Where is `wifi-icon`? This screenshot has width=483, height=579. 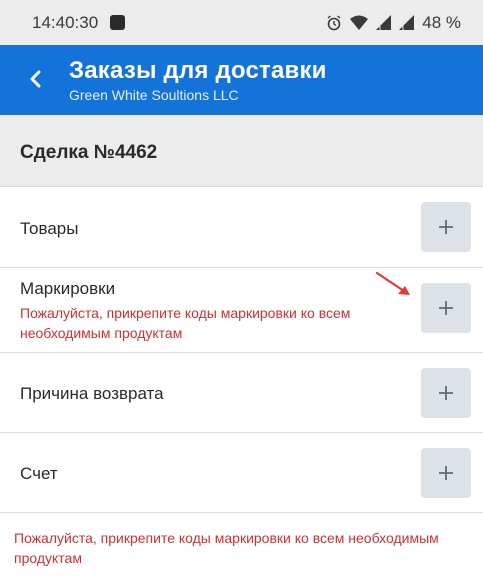
wifi-icon is located at coordinates (359, 22).